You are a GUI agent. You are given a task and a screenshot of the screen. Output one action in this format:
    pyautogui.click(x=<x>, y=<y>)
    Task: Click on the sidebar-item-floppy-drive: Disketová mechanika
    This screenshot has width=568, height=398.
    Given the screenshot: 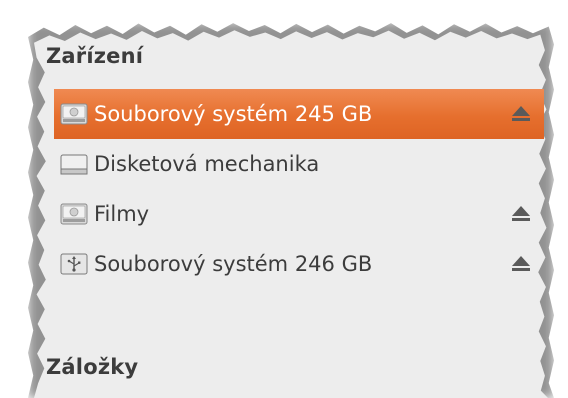 What is the action you would take?
    pyautogui.click(x=299, y=164)
    